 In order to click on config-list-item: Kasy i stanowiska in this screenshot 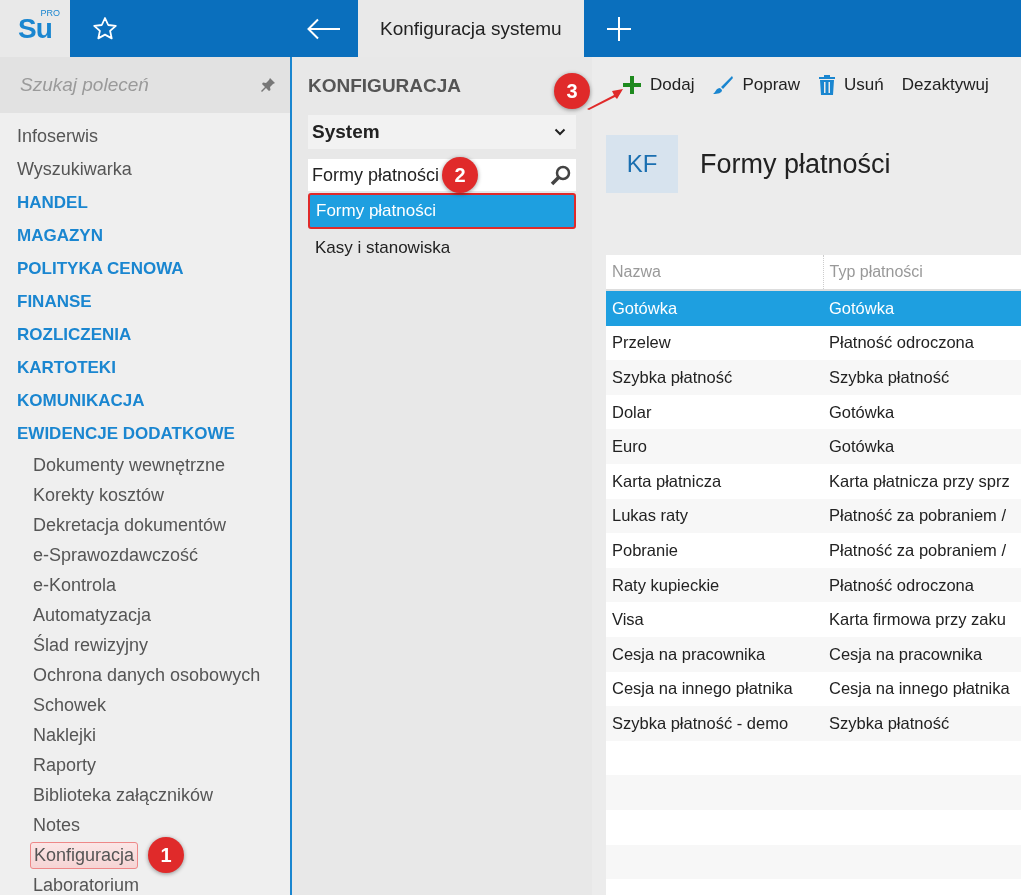, I will do `click(442, 248)`.